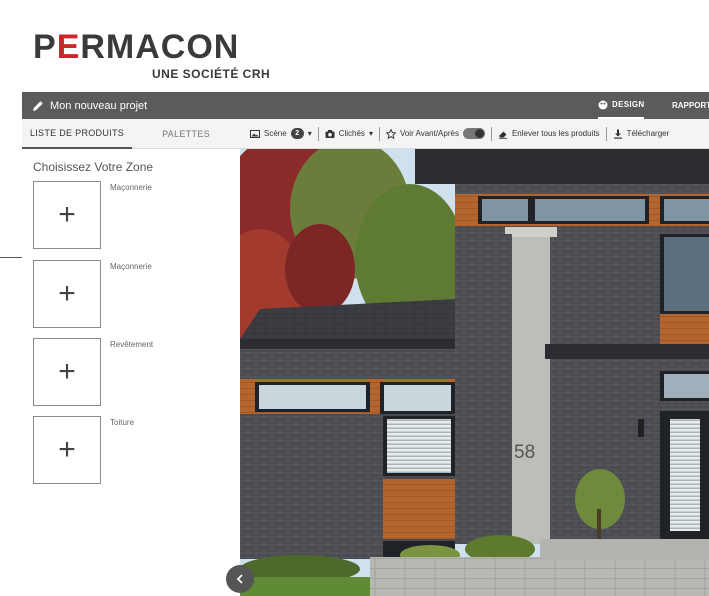  I want to click on telecharger-label: Télécharger, so click(648, 133).